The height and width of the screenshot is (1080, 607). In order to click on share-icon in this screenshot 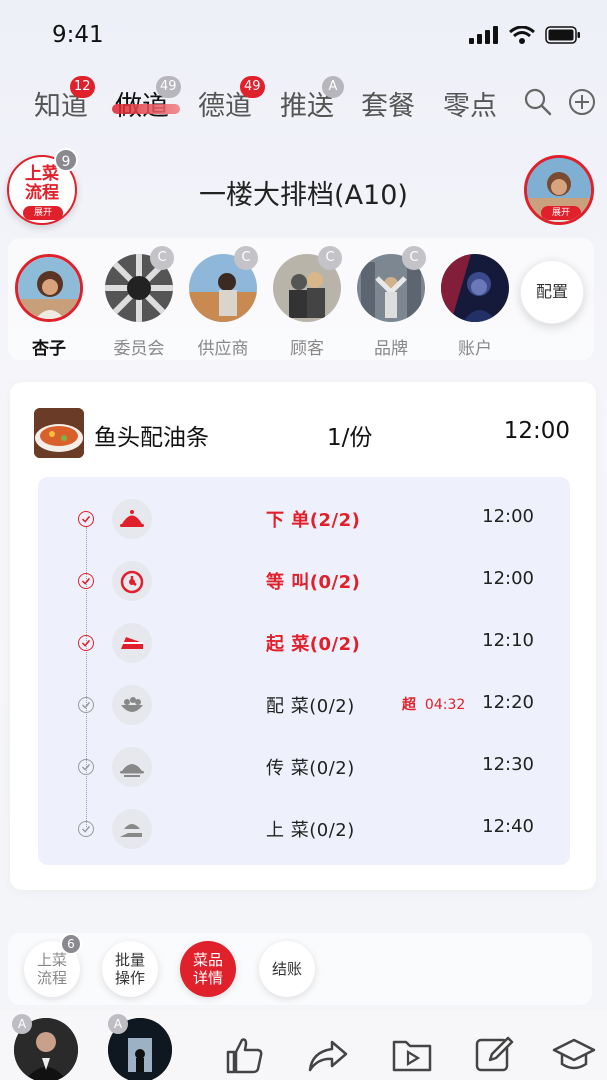, I will do `click(328, 1054)`.